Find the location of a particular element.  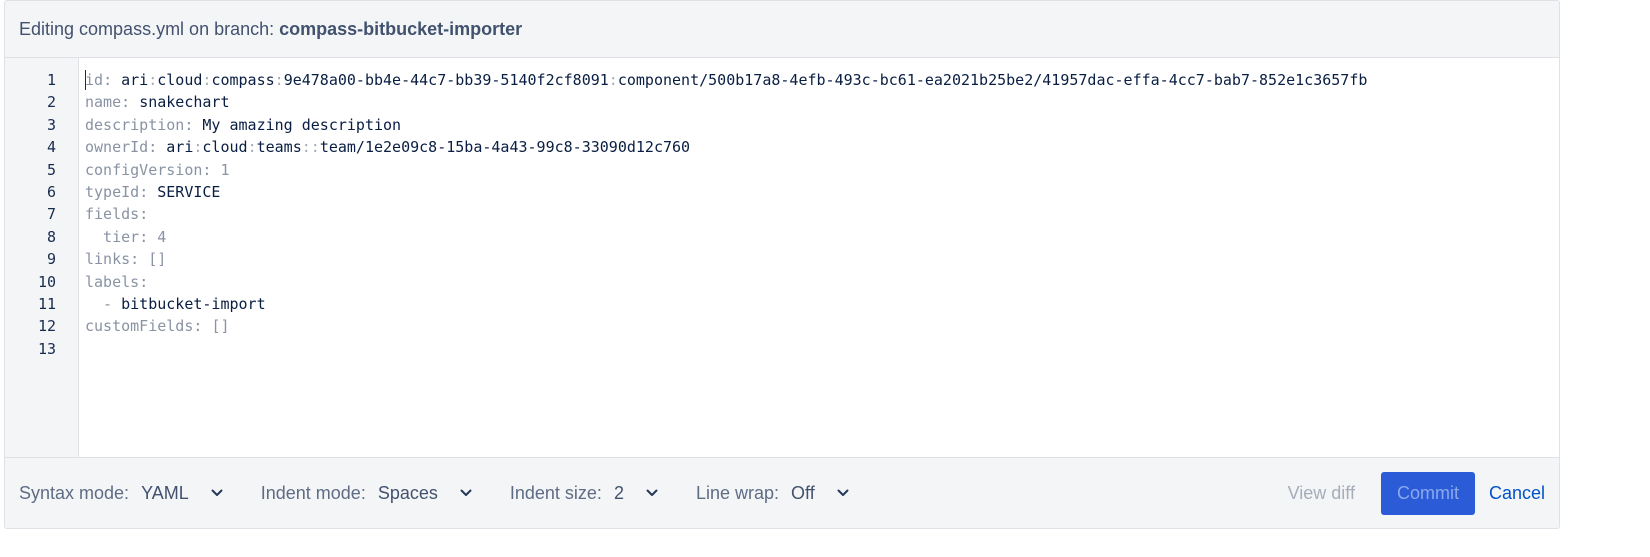

code-token: fields is located at coordinates (112, 214).